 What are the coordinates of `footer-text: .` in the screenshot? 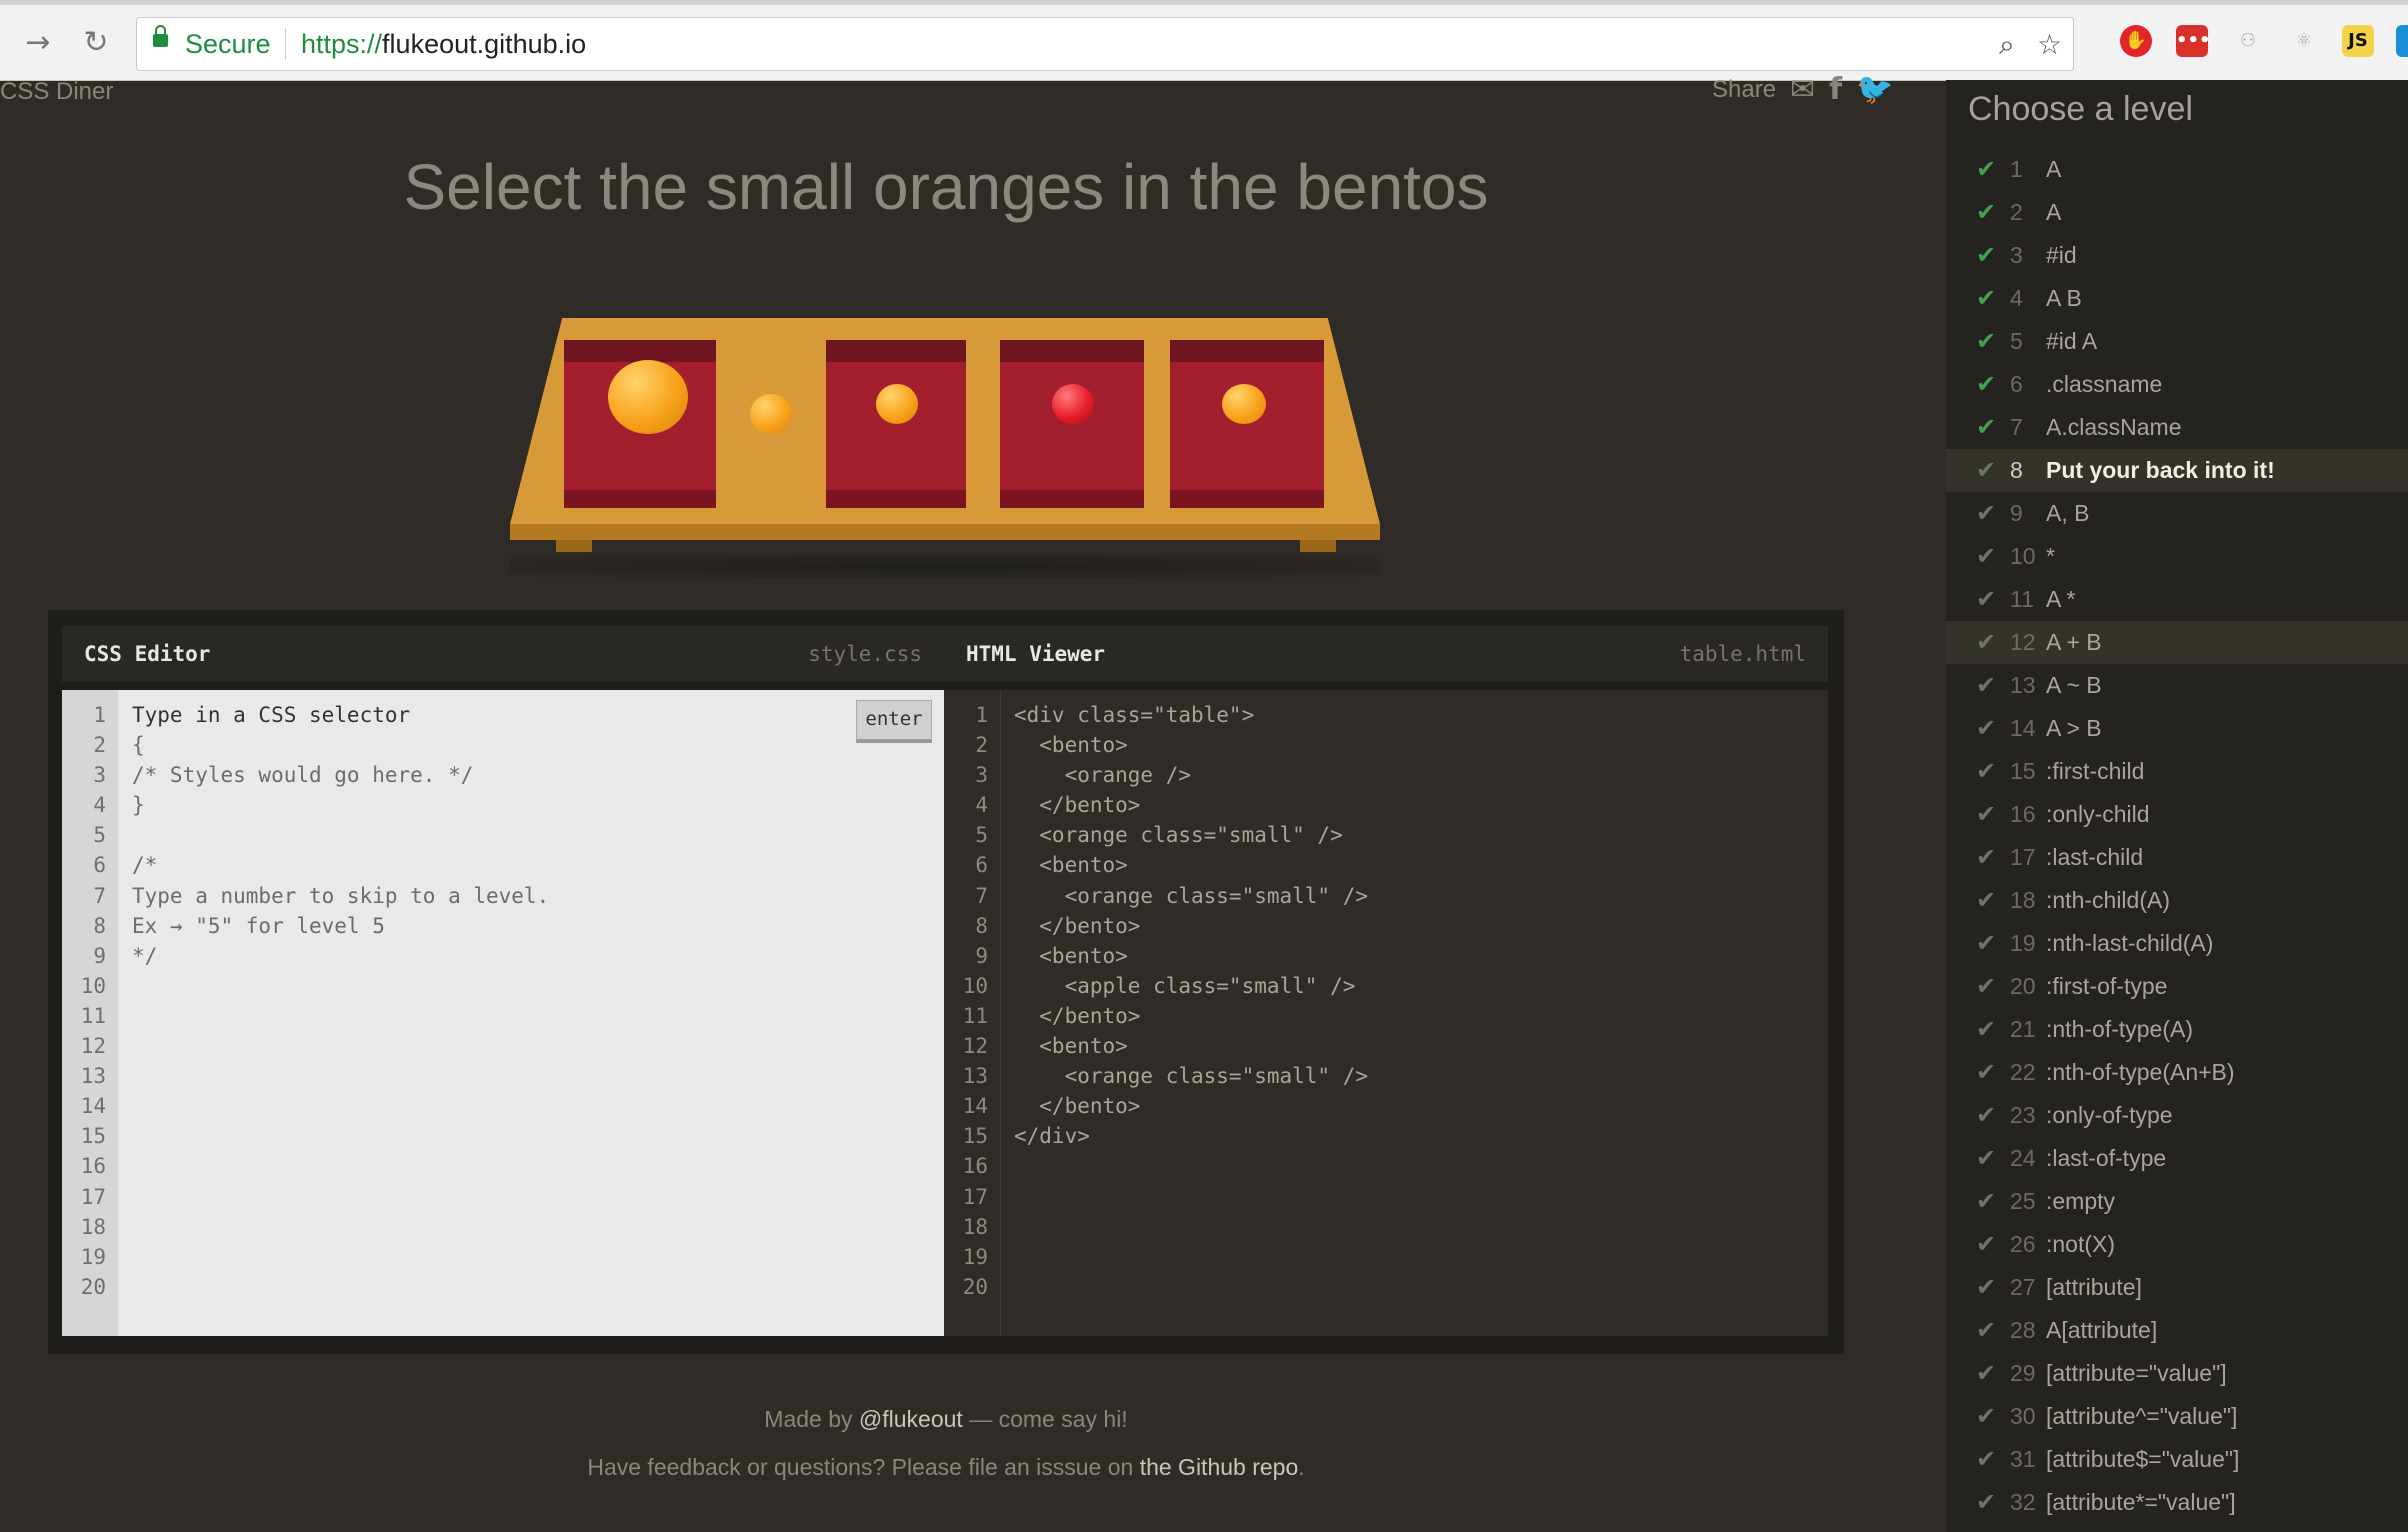 It's located at (1301, 1467).